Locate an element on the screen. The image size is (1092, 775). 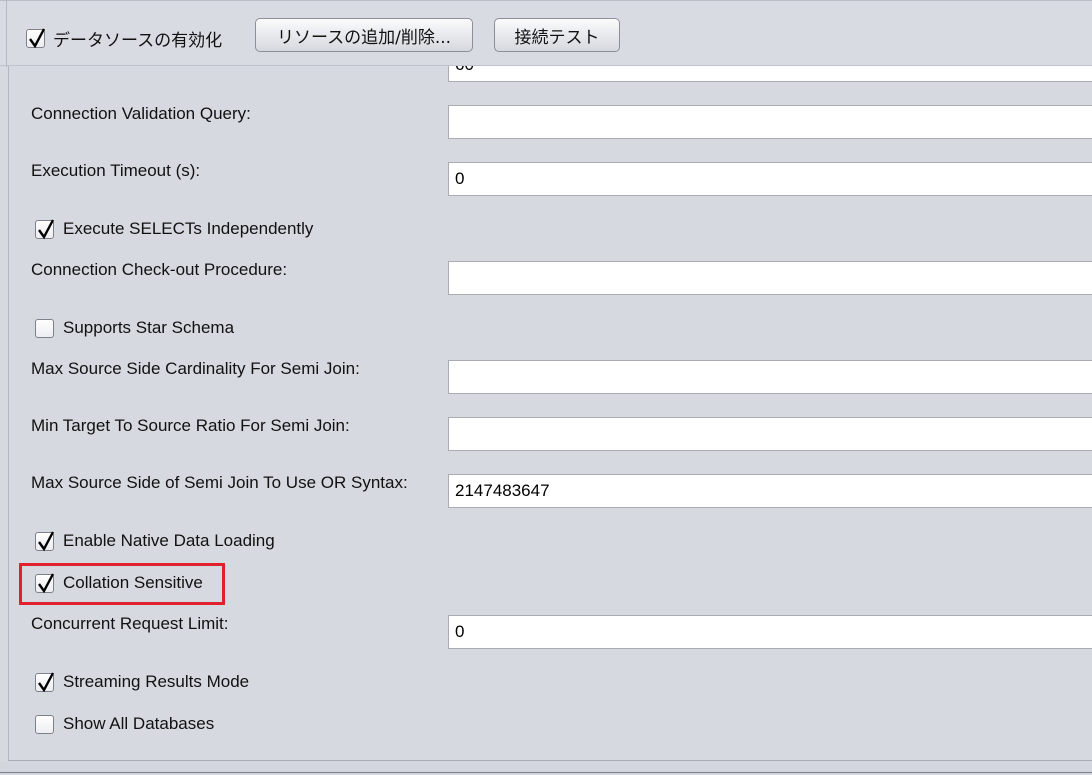
supports-star-schema-checkbox: Supports Star Schema is located at coordinates (134, 328).